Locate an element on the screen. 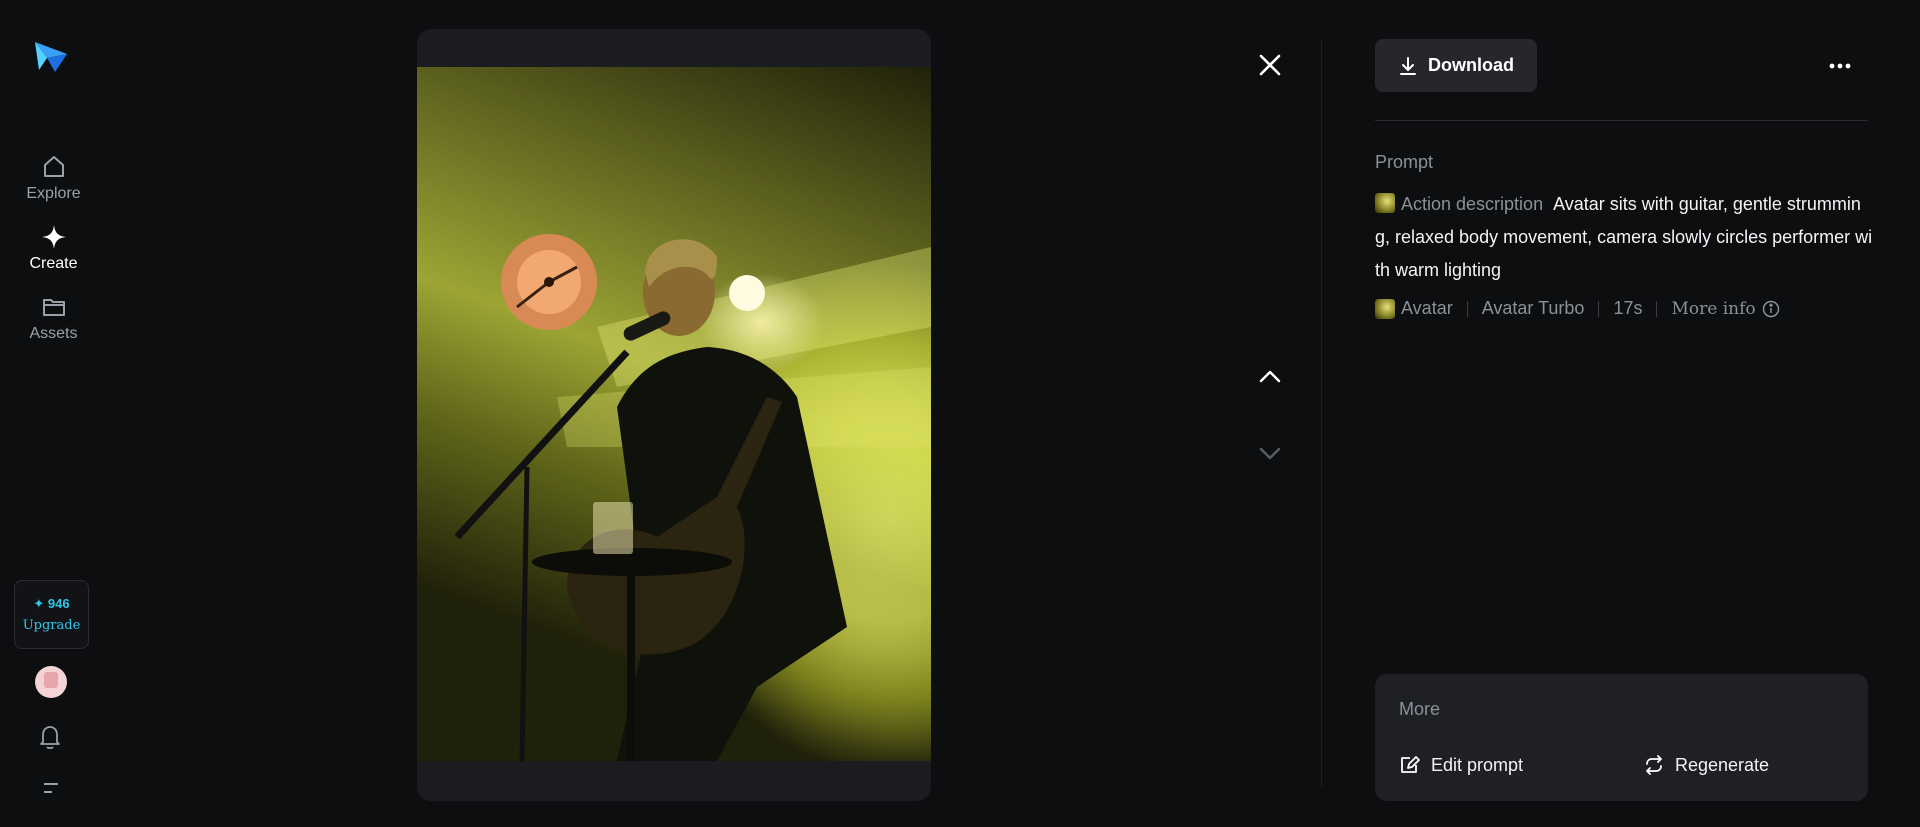 The image size is (1920, 827). chevron-down-icon is located at coordinates (1270, 453).